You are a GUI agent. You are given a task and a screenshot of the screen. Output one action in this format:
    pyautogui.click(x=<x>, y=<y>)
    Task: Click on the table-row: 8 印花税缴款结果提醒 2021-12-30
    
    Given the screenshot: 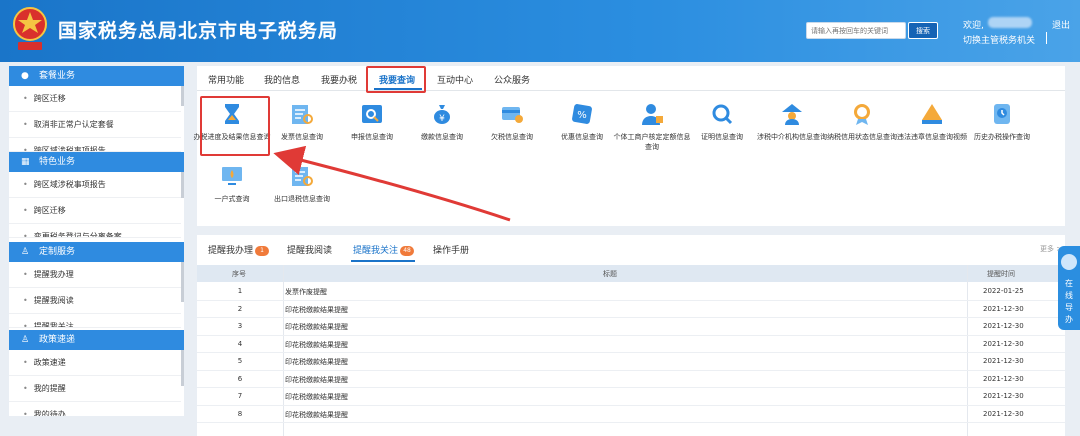 What is the action you would take?
    pyautogui.click(x=631, y=414)
    